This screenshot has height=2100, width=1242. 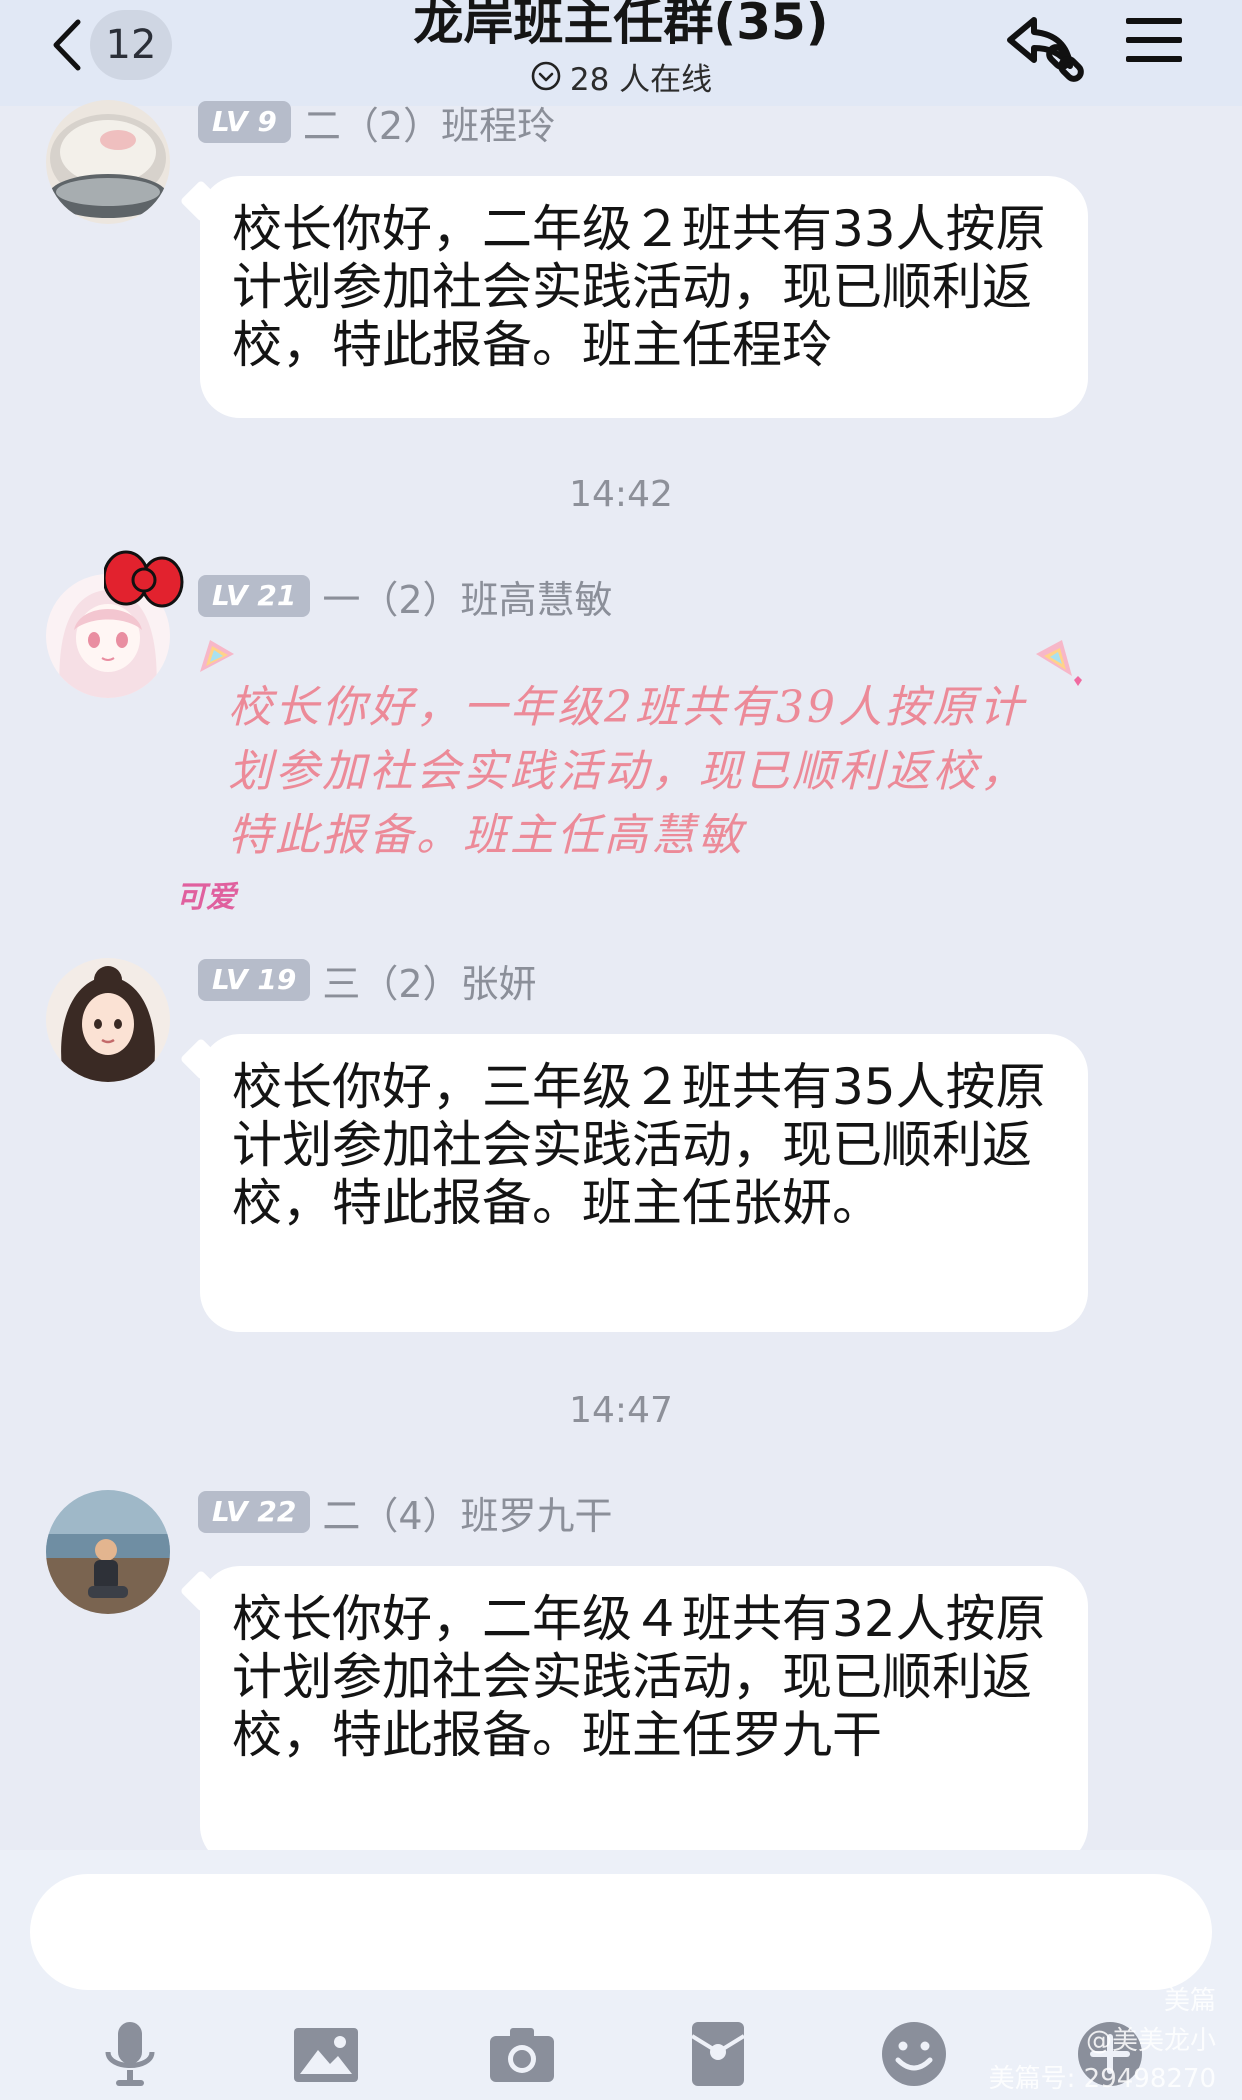 I want to click on chevron-circle-icon, so click(x=546, y=76).